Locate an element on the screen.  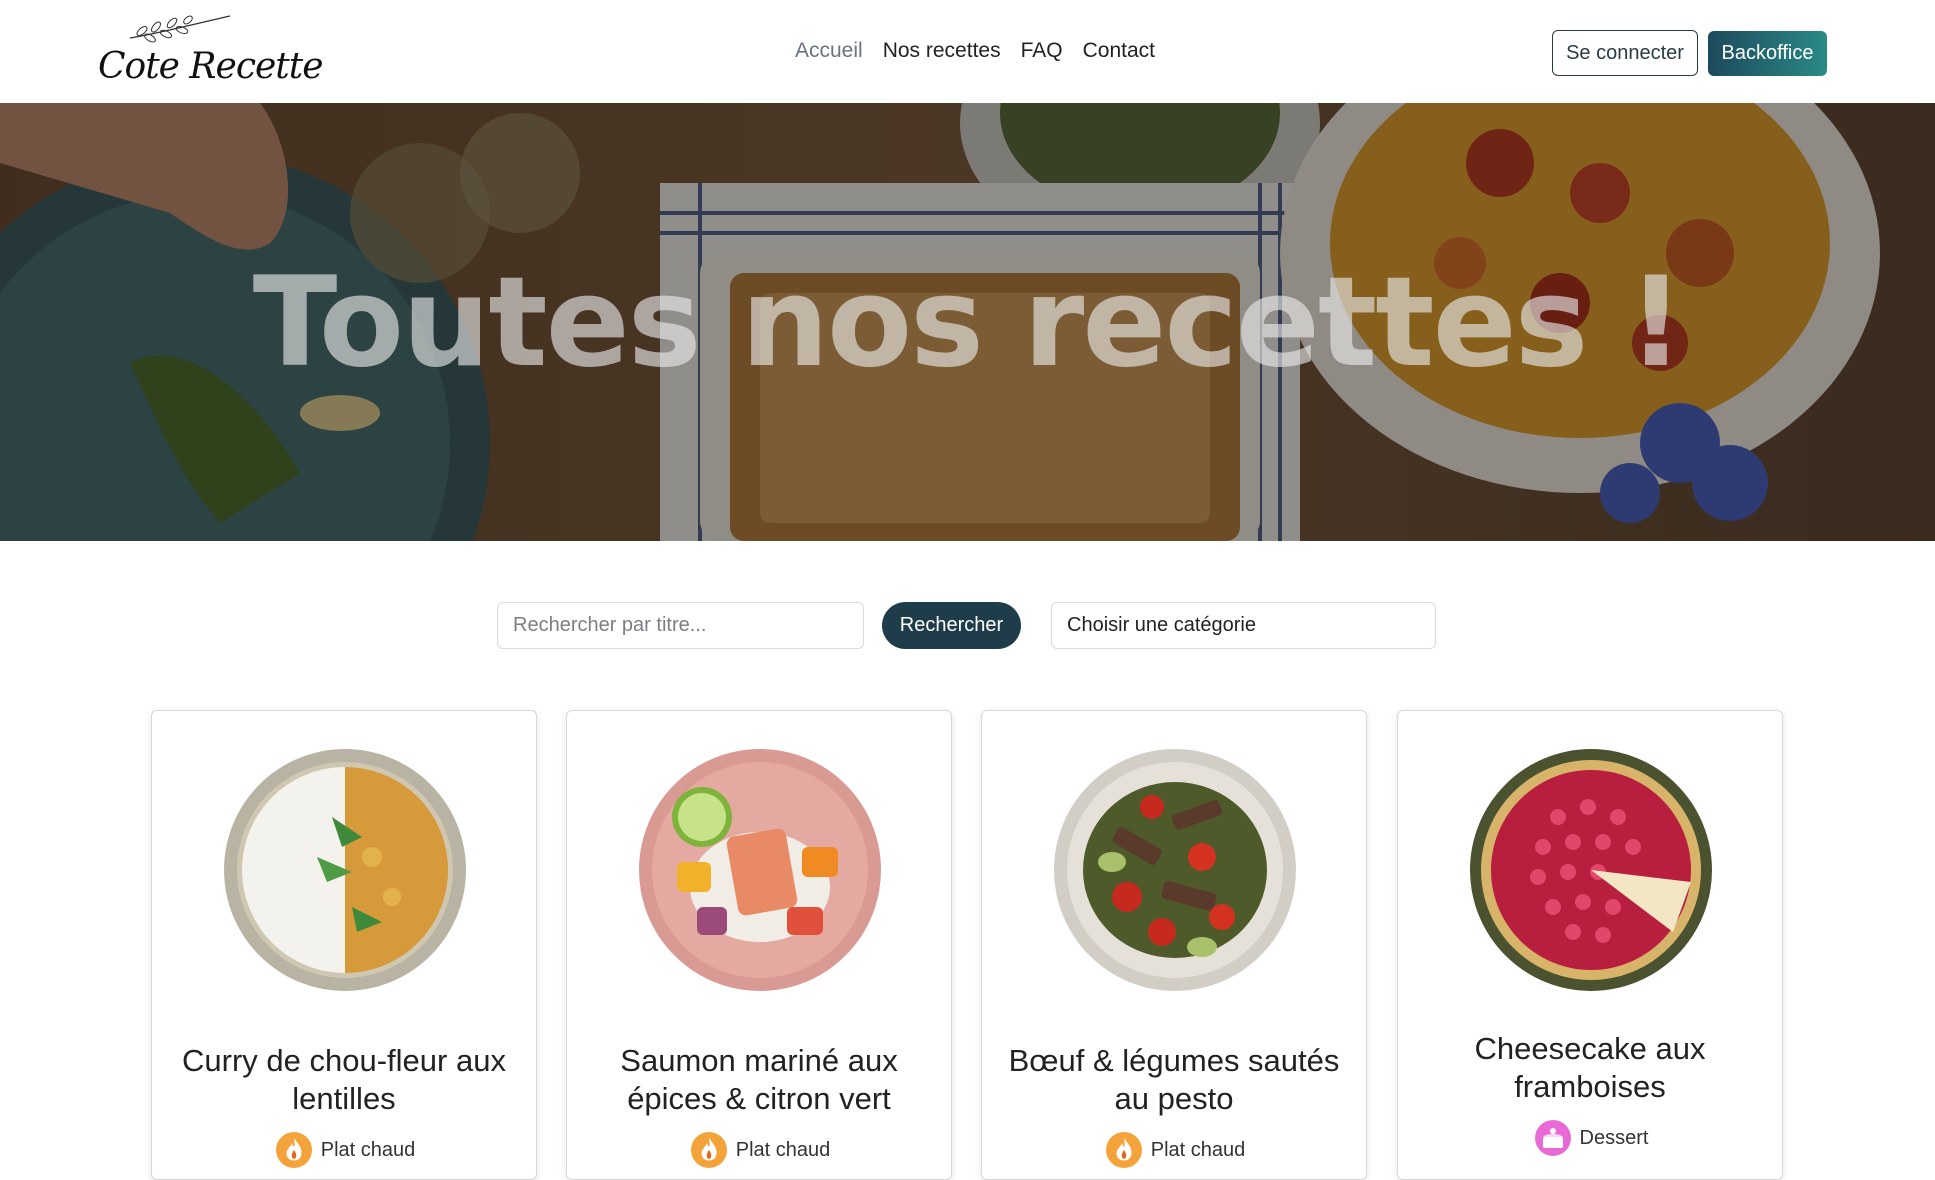
recipe-category-label: Dessert is located at coordinates (1614, 1137).